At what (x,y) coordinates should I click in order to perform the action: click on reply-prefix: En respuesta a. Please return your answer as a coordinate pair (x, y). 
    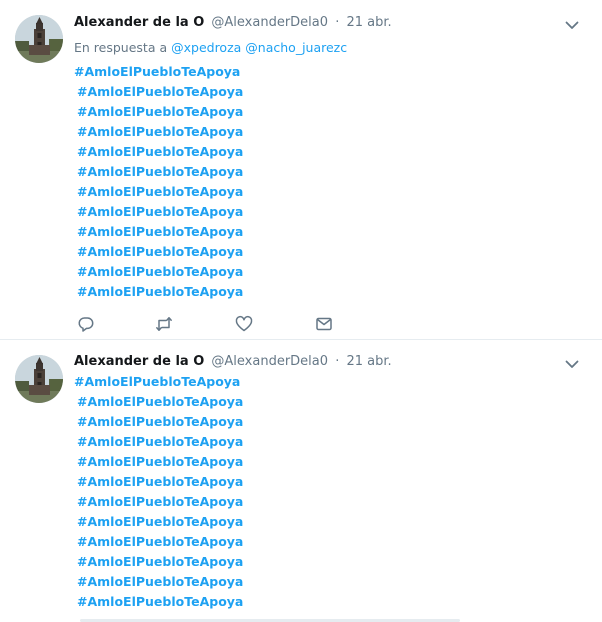
    Looking at the image, I should click on (121, 47).